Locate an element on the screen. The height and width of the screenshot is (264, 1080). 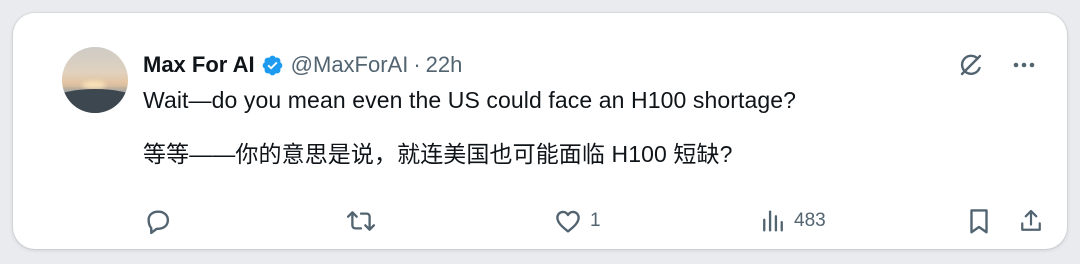
tweet-top-actions is located at coordinates (996, 65).